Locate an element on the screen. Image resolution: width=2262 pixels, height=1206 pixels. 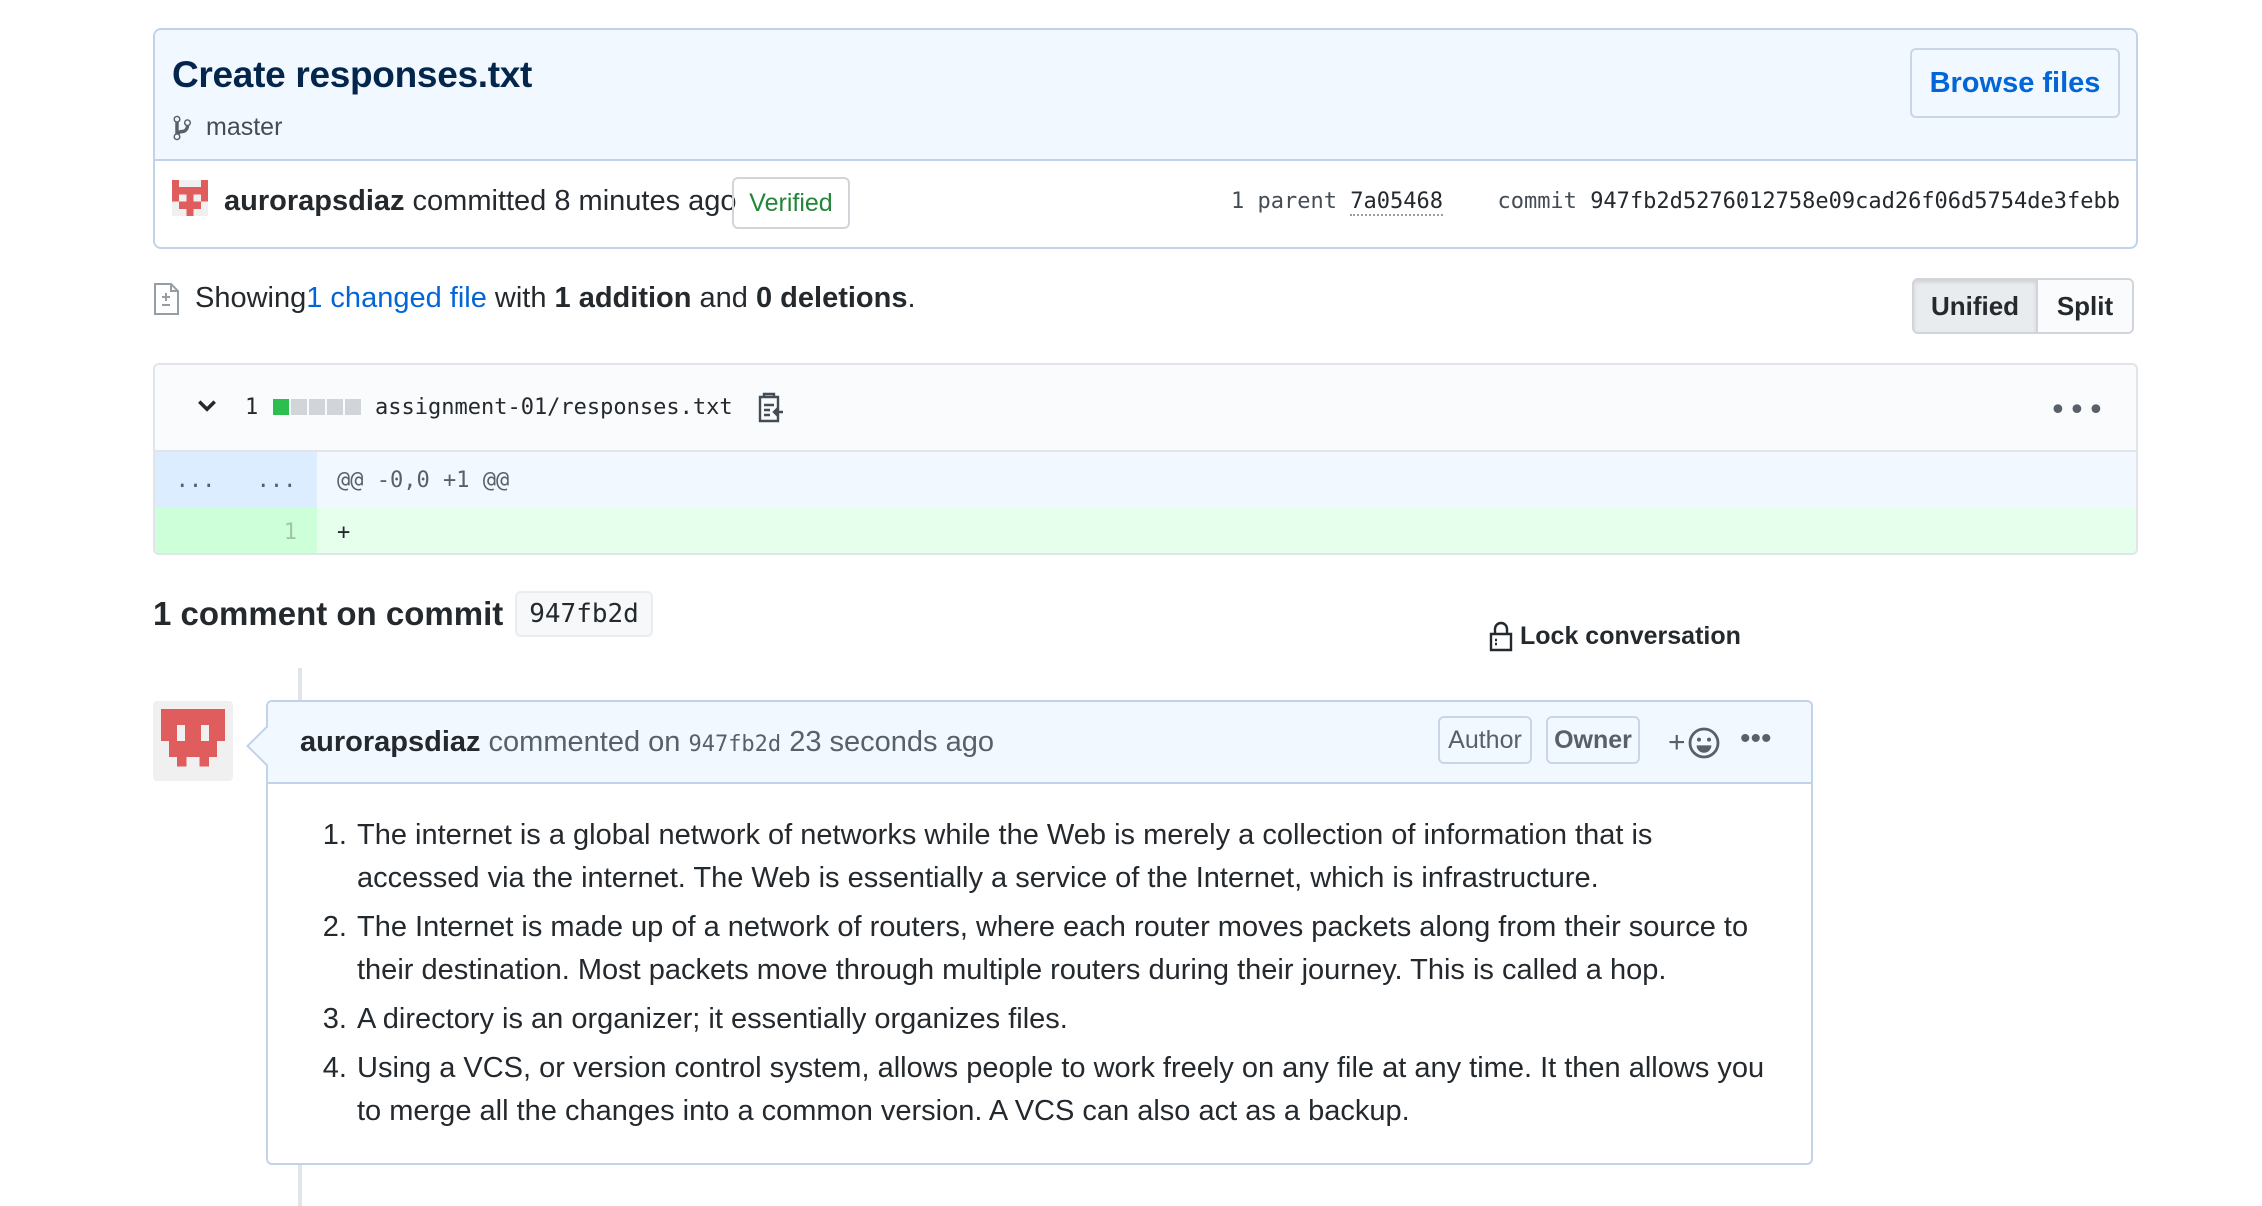
commit-author-line: aurorapsdiaz committed 8 minutes ago is located at coordinates (480, 201).